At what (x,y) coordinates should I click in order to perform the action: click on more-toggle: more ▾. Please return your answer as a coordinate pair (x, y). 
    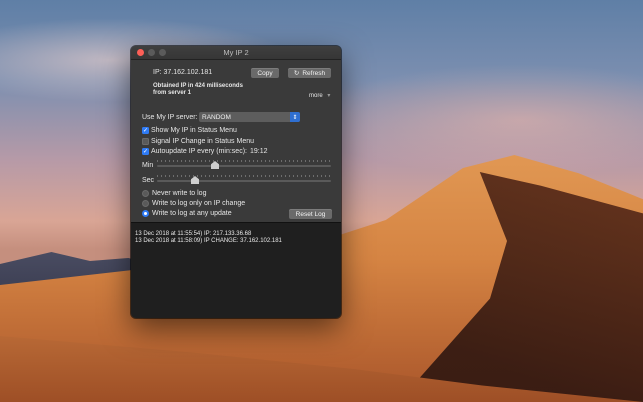
    Looking at the image, I should click on (319, 95).